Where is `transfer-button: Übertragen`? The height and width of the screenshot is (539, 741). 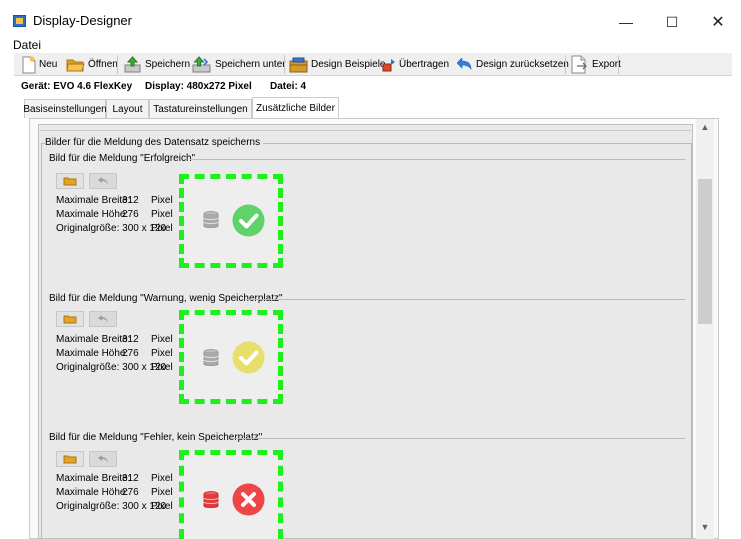 transfer-button: Übertragen is located at coordinates (415, 64).